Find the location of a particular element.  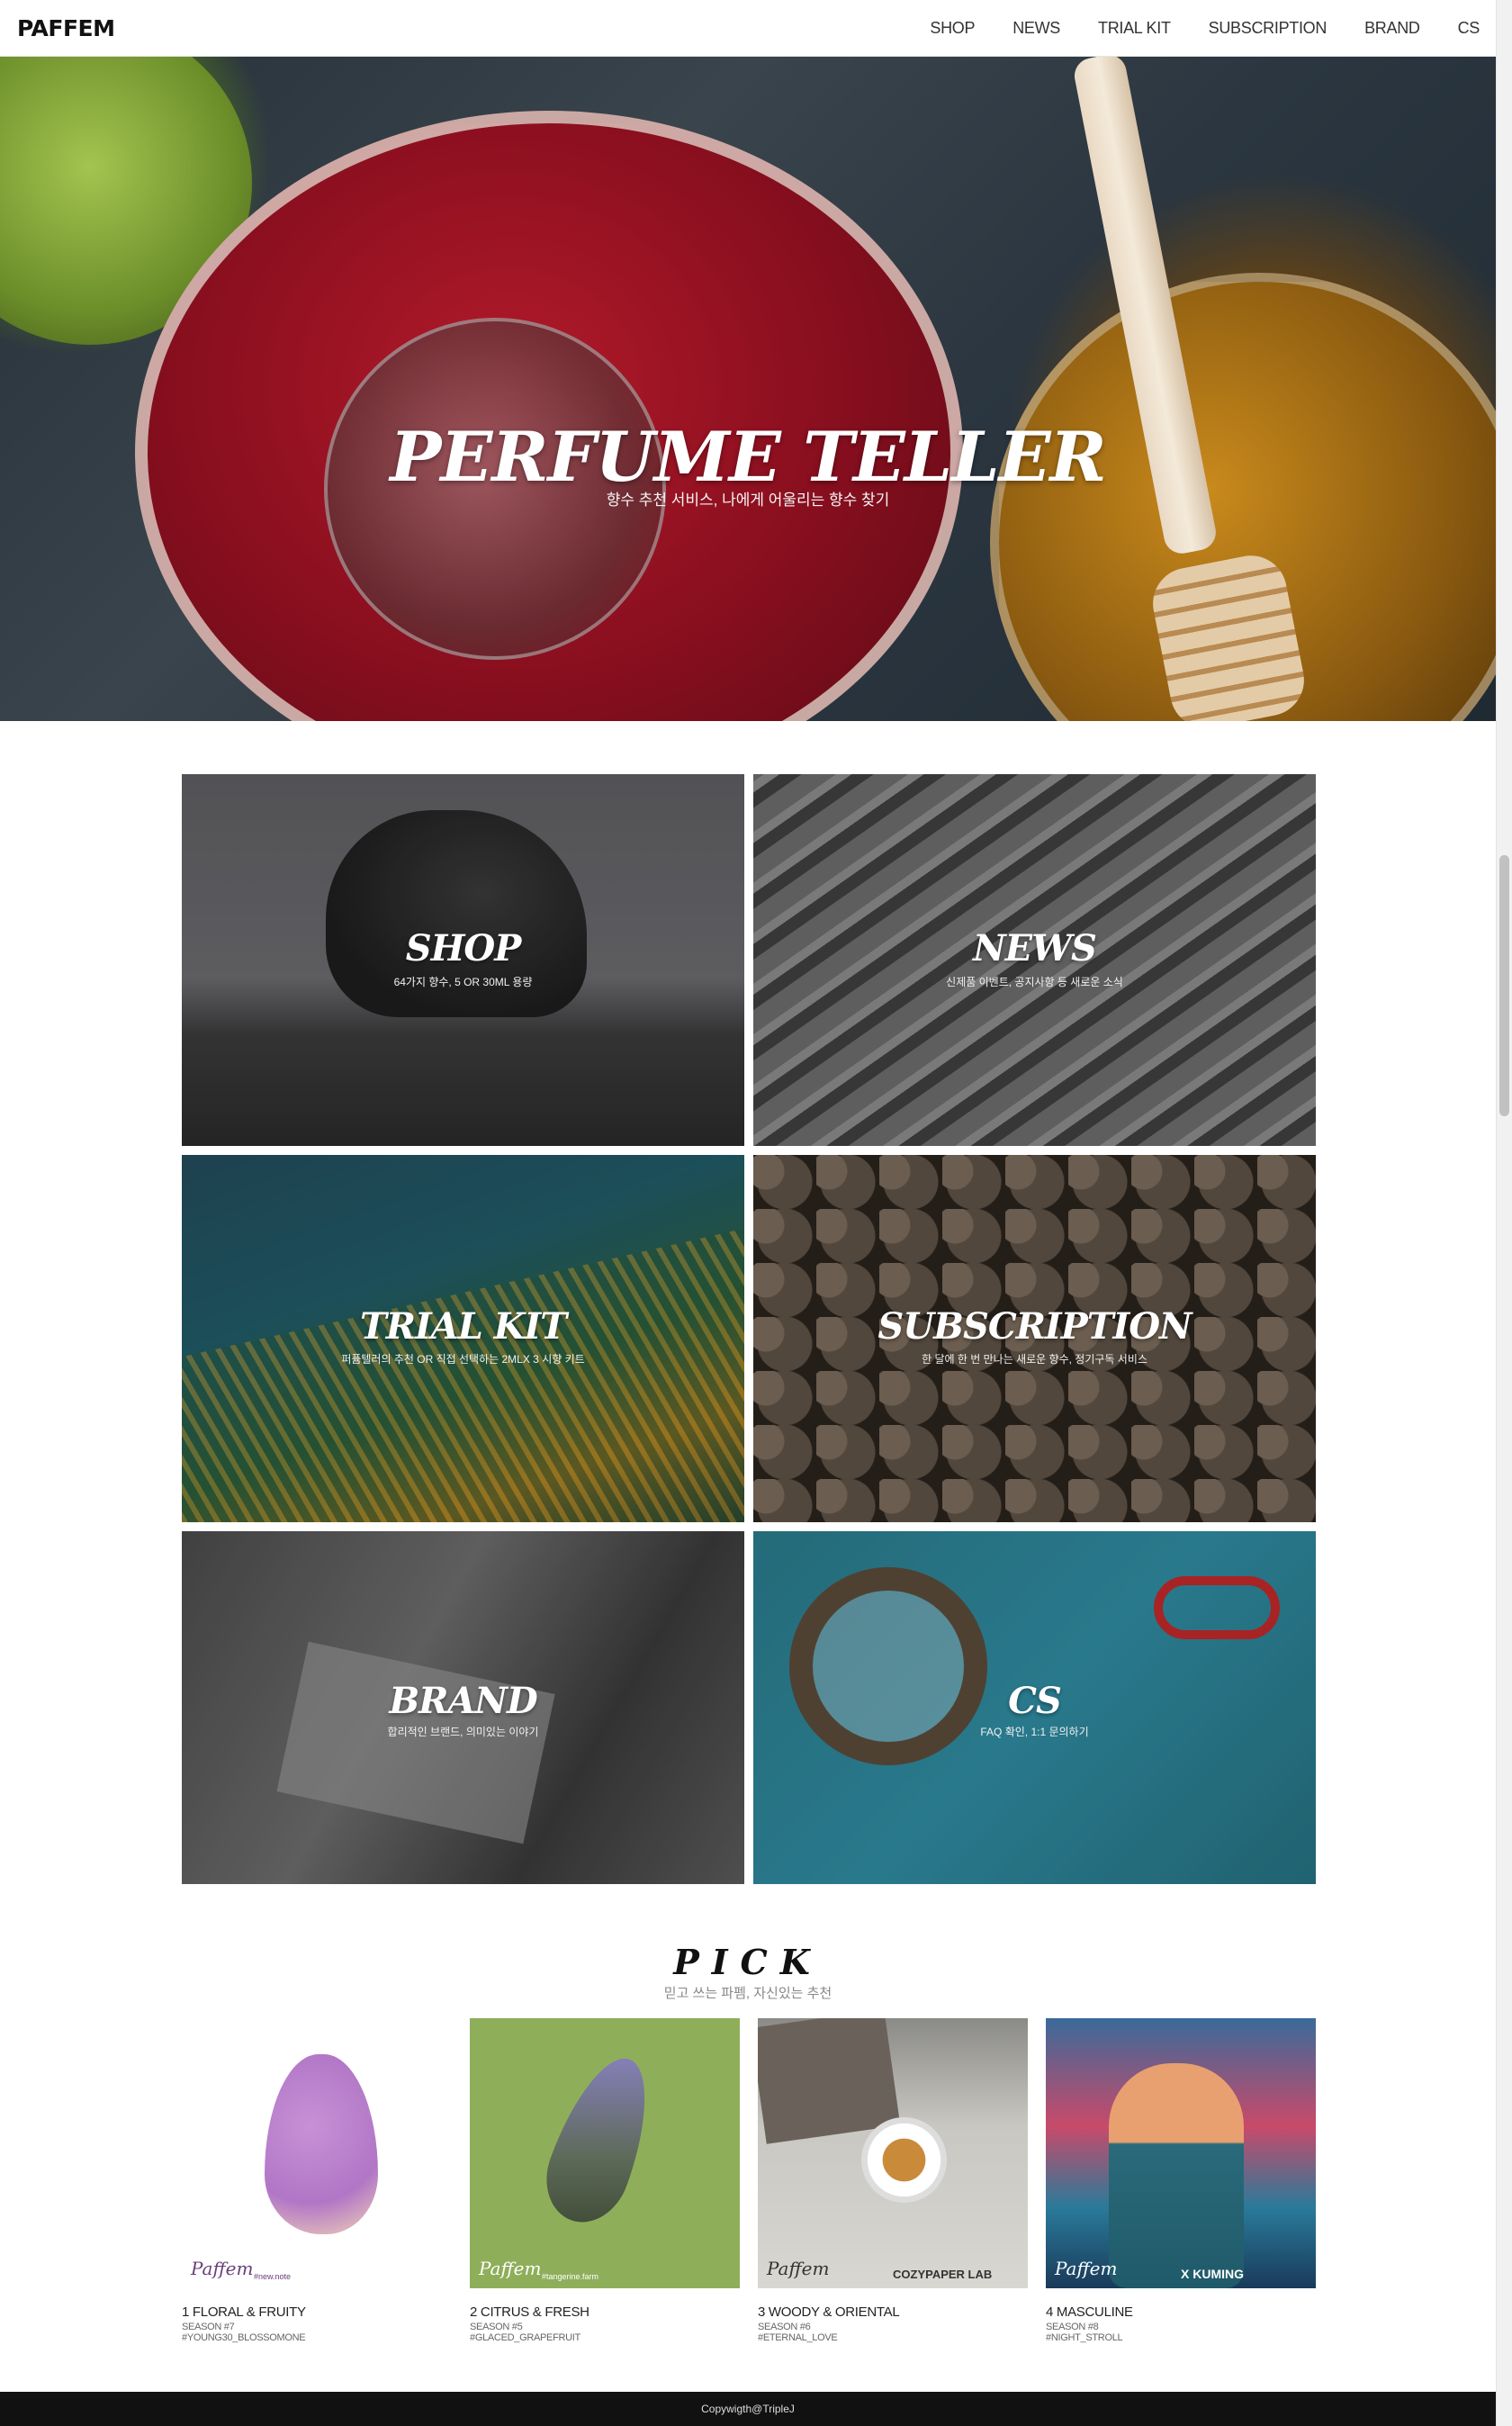

tile-subtitle: 64가지 향수, 5 OR 30ML 용량 is located at coordinates (463, 982).